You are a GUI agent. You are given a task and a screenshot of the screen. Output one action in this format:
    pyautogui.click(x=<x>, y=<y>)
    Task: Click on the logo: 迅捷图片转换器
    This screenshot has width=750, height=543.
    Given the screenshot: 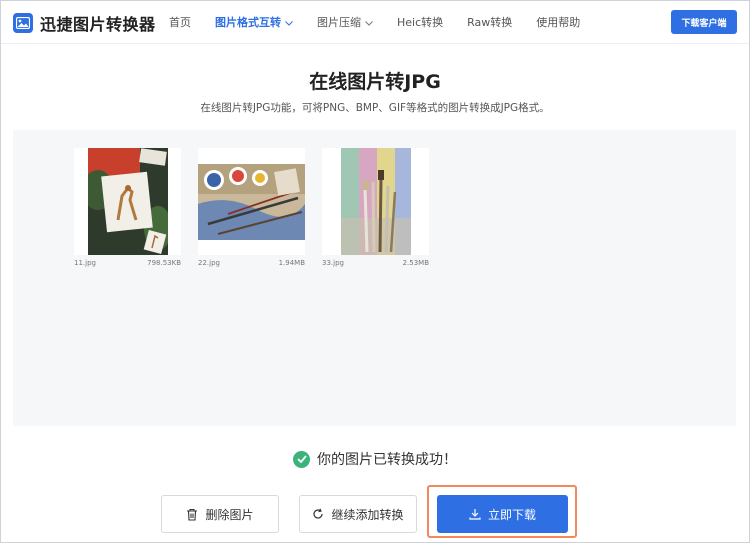 What is the action you would take?
    pyautogui.click(x=84, y=23)
    